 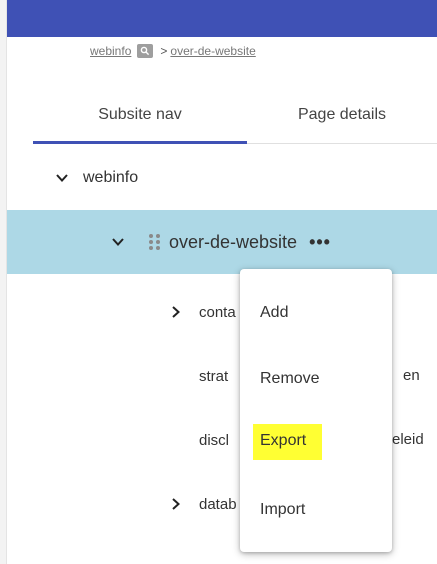 I want to click on tab-subsite-nav: Subsite nav, so click(x=140, y=115).